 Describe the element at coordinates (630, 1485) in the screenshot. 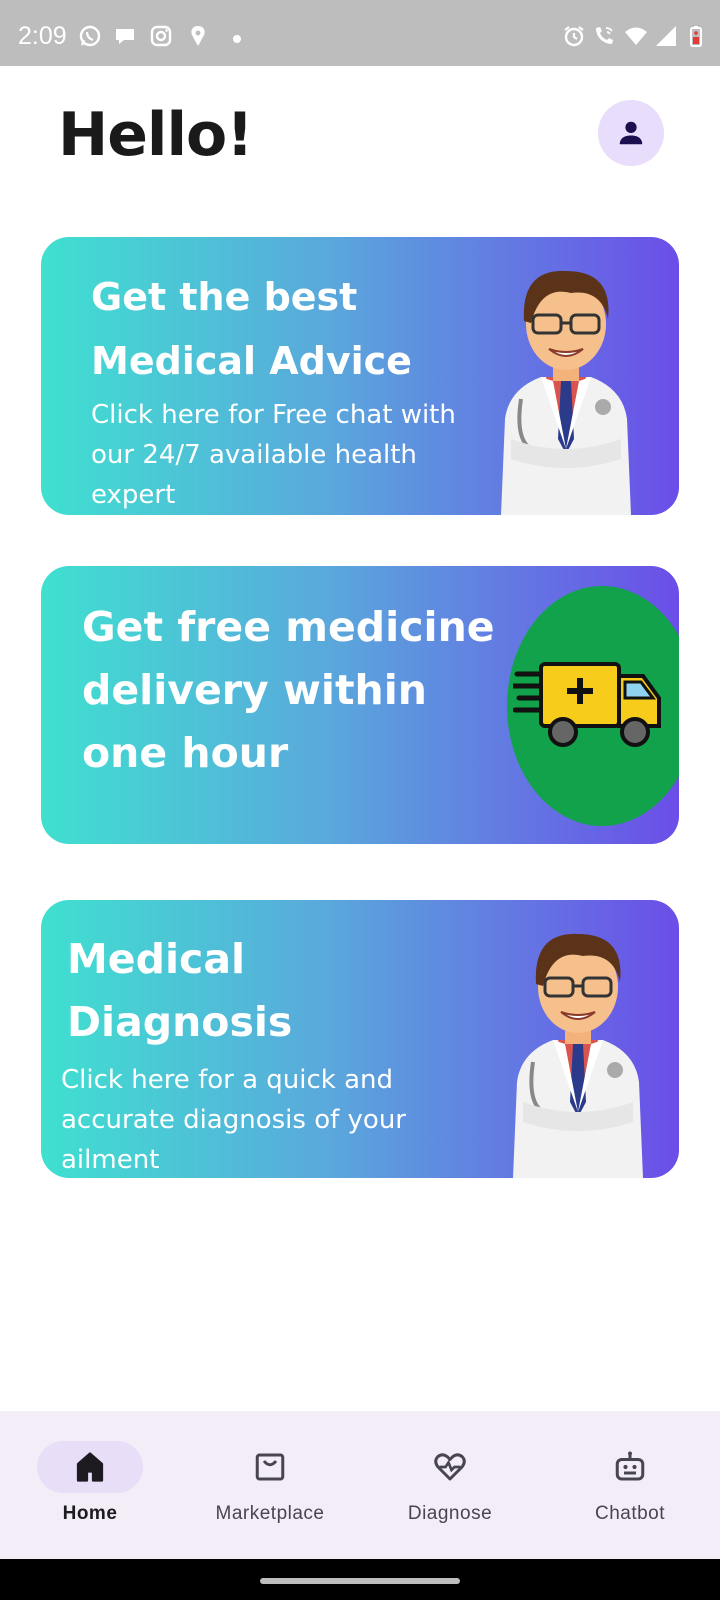

I see `nav-item-chatbot: Chatbot` at that location.